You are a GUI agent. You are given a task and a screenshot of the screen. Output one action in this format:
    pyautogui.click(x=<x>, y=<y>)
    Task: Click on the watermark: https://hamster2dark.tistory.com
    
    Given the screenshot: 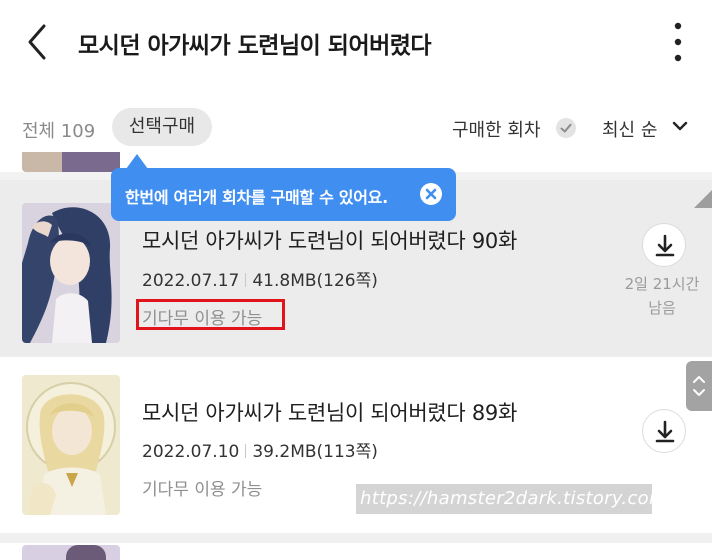 What is the action you would take?
    pyautogui.click(x=511, y=499)
    